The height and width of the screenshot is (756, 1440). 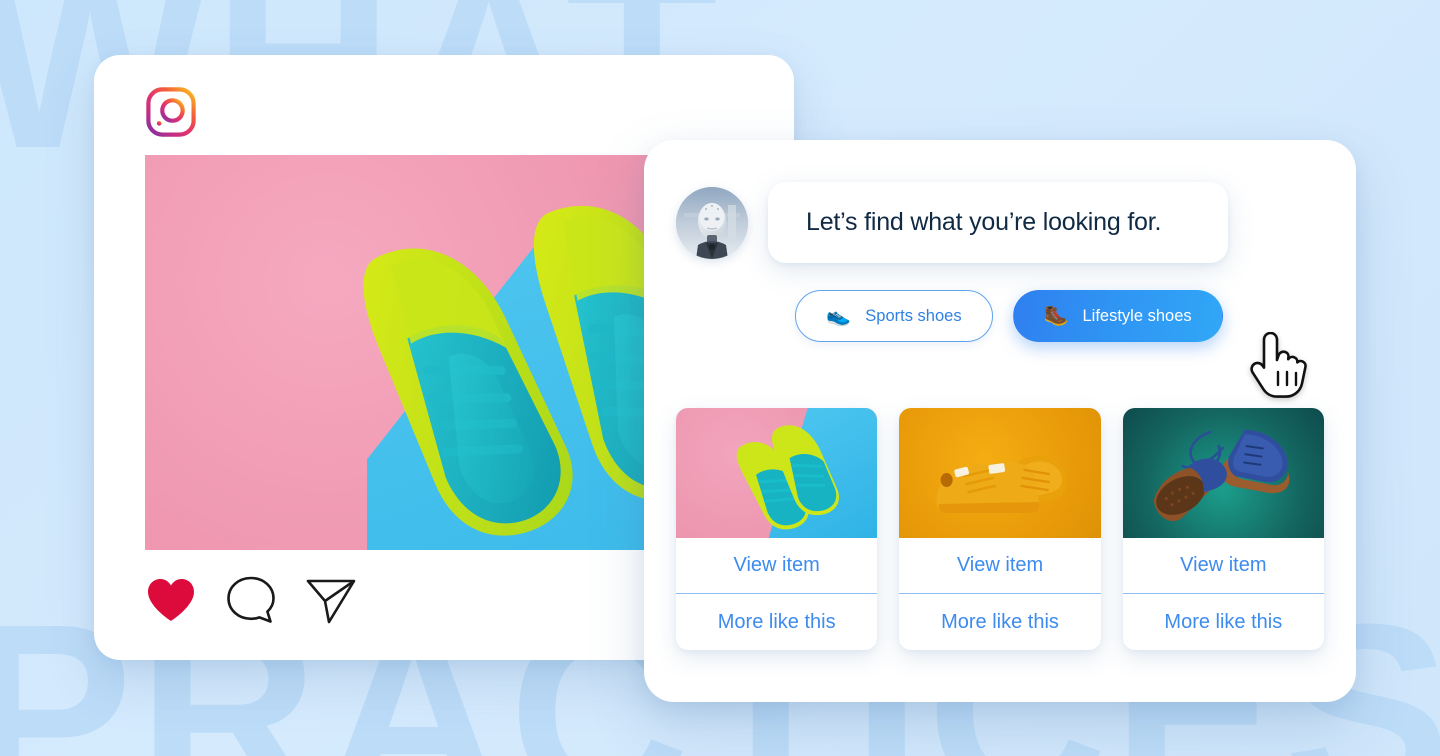 What do you see at coordinates (839, 316) in the screenshot?
I see `sneaker-emoji: 👟` at bounding box center [839, 316].